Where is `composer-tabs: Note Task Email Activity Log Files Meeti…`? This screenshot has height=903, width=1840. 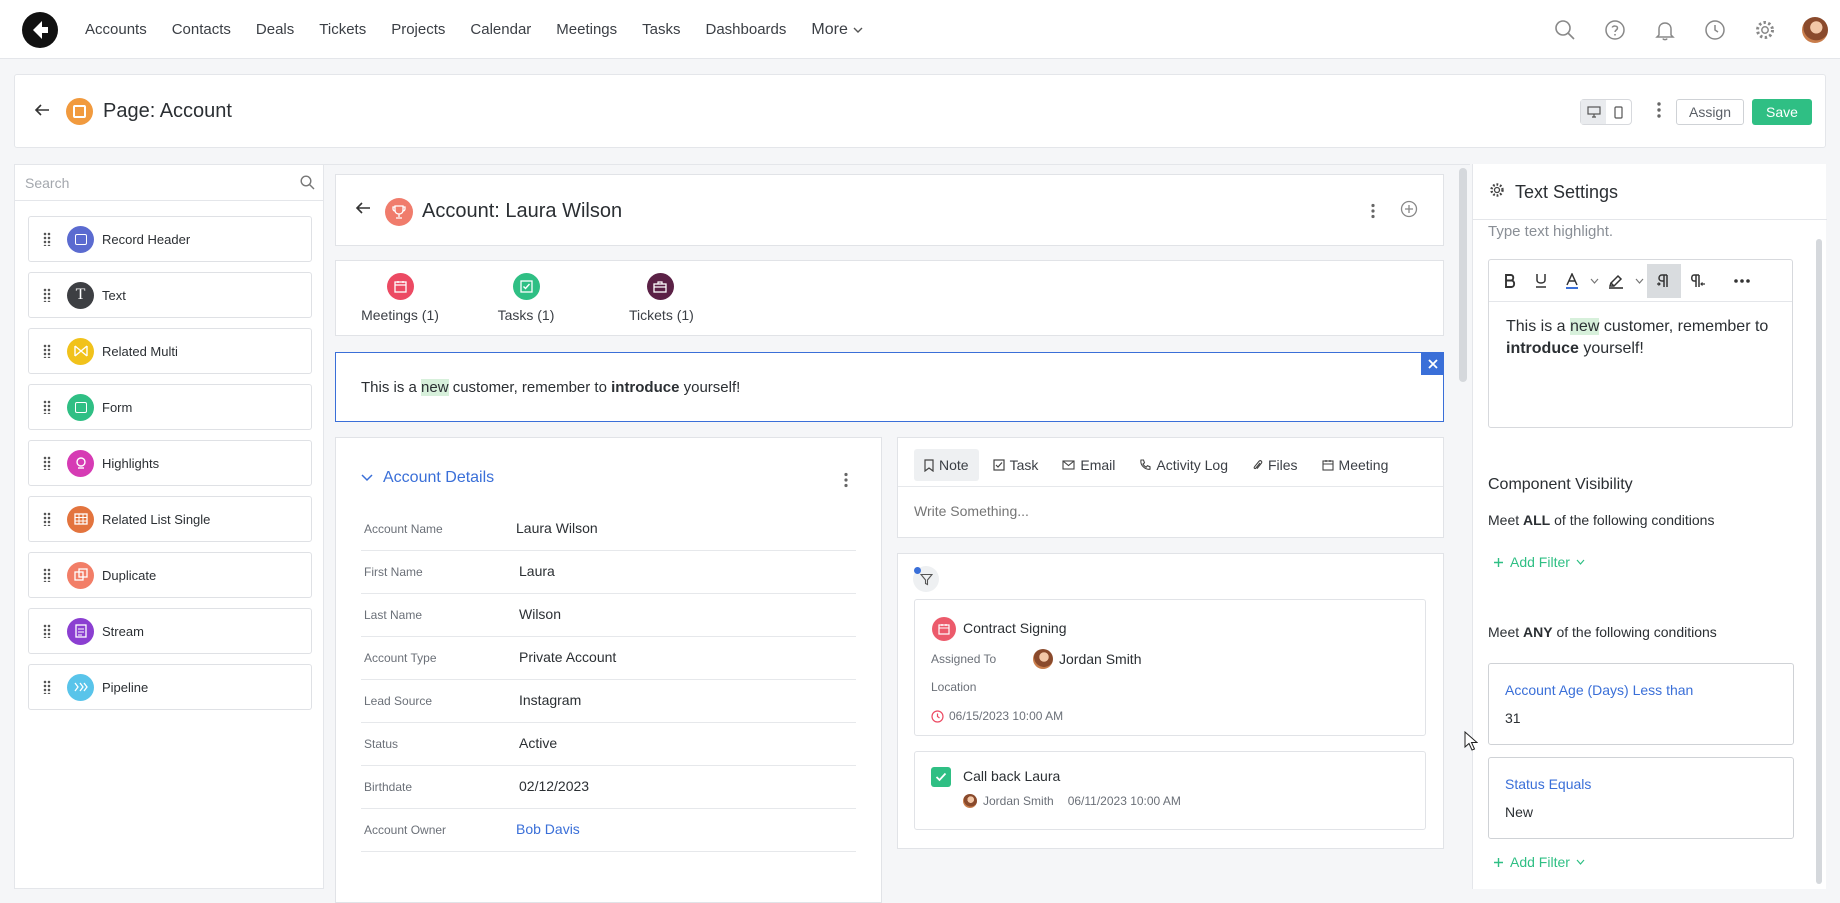 composer-tabs: Note Task Email Activity Log Files Meeti… is located at coordinates (1158, 465).